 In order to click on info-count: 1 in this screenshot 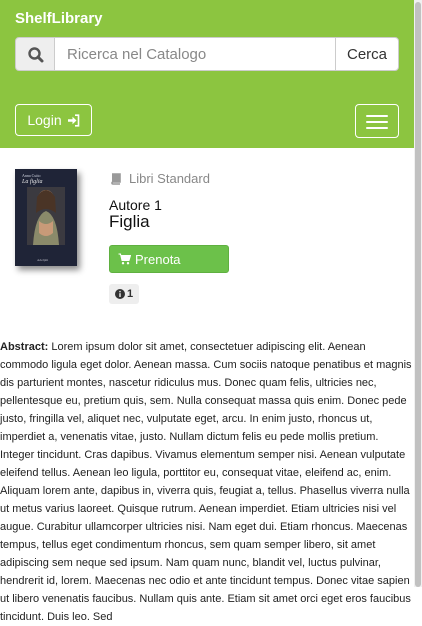, I will do `click(130, 294)`.